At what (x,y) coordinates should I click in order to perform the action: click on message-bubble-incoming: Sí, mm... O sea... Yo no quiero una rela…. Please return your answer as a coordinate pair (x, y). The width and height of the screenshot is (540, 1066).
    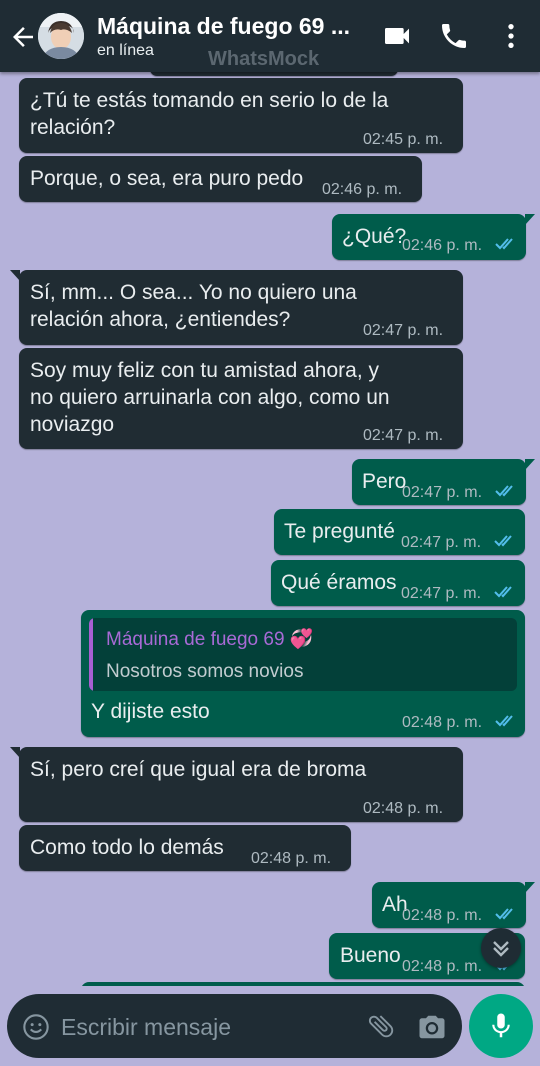
    Looking at the image, I should click on (236, 307).